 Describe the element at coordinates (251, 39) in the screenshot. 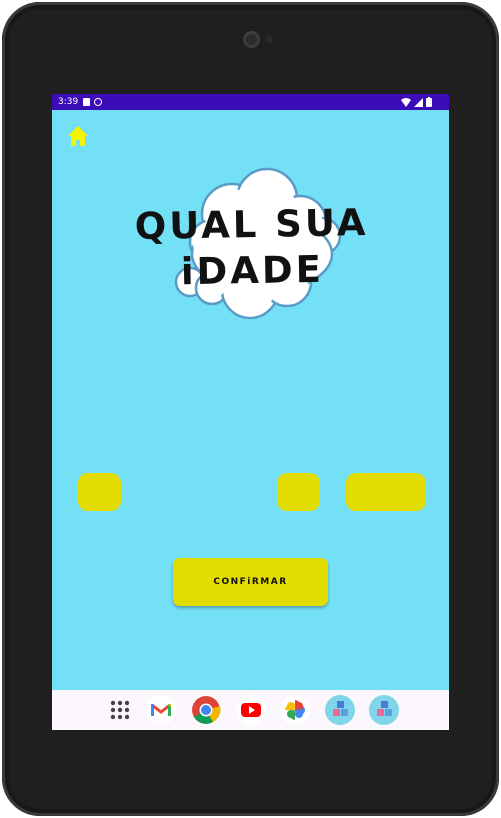

I see `camera-icon` at that location.